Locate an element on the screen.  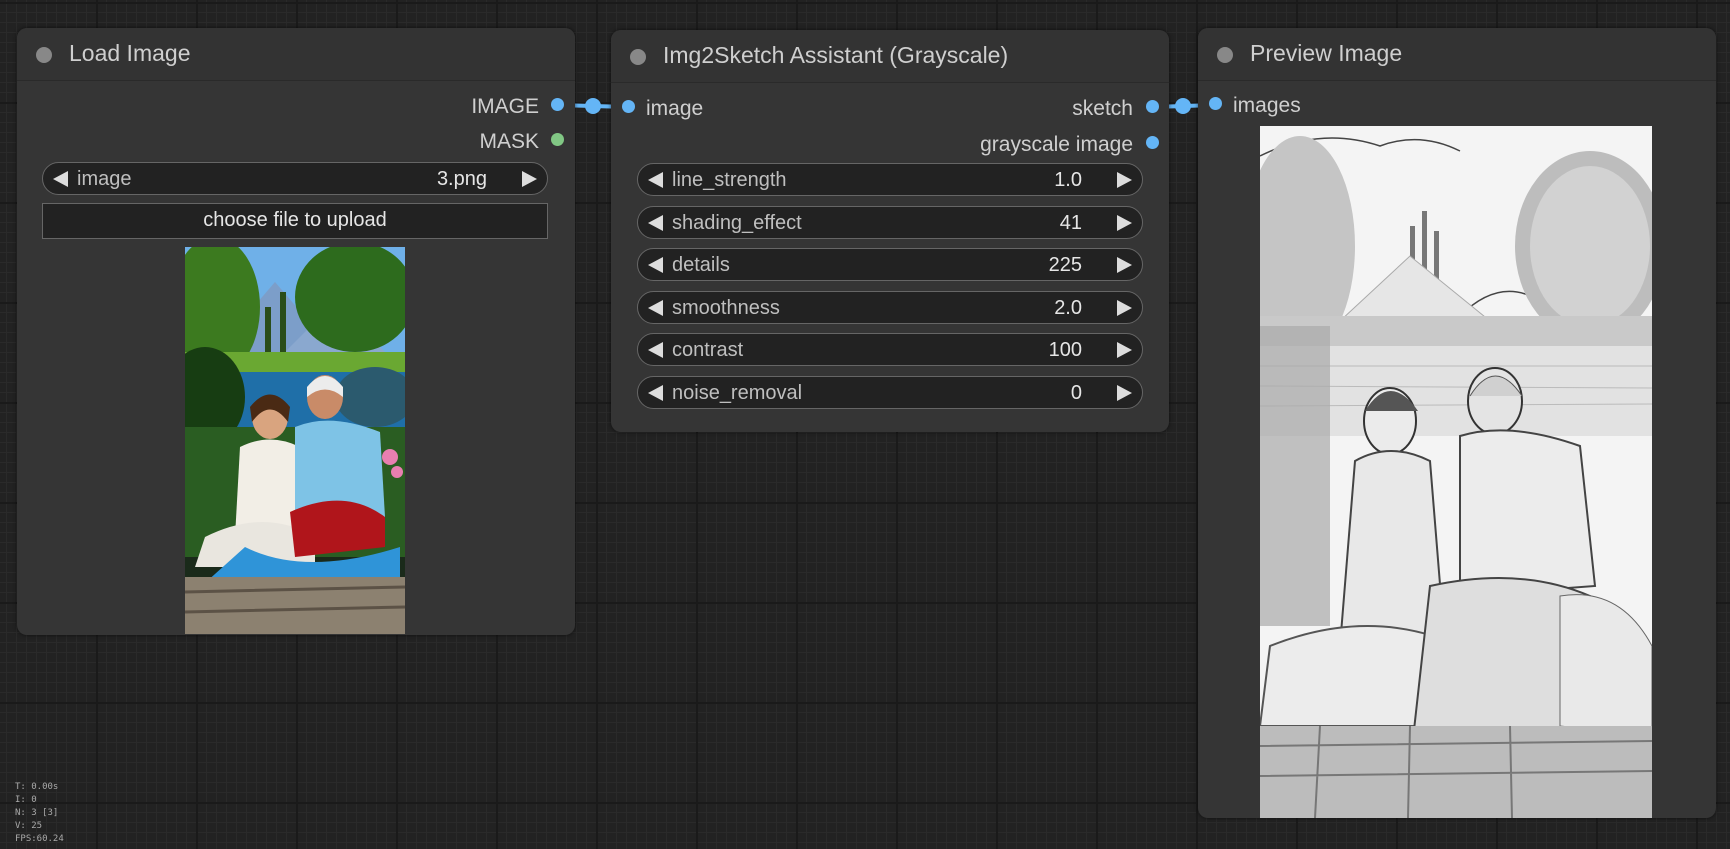
widget-value: 41 is located at coordinates (1070, 223).